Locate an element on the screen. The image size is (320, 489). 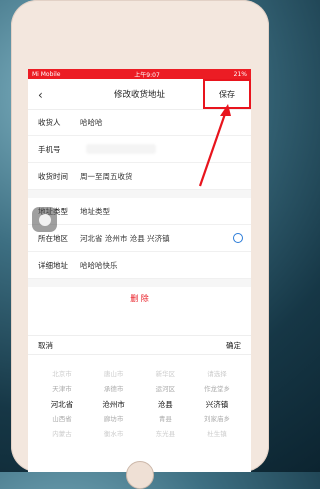
home-button is located at coordinates (140, 475).